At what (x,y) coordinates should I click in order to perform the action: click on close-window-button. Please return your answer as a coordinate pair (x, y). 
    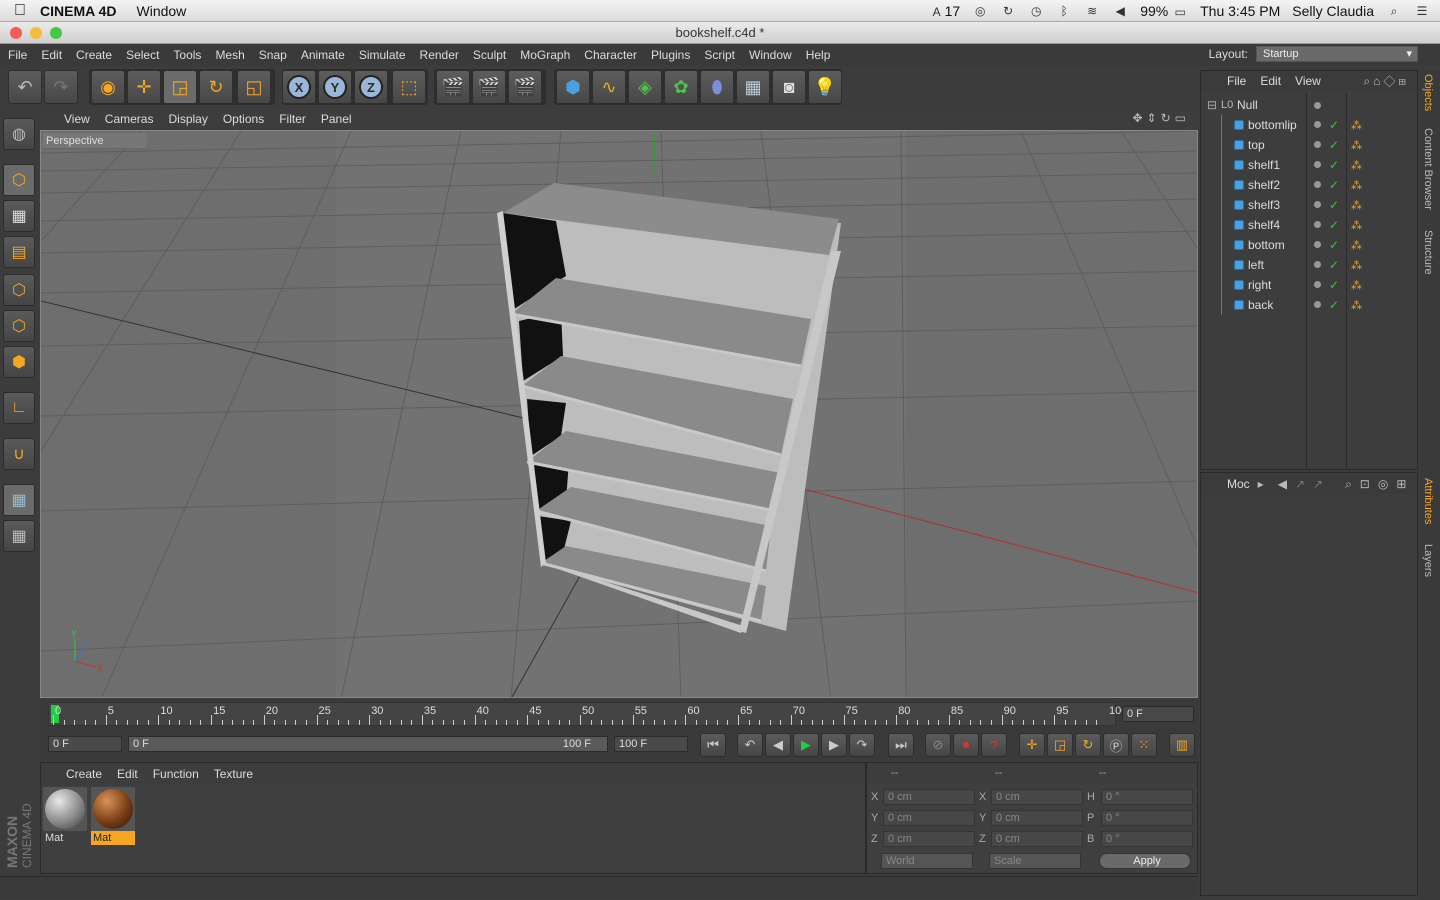
    Looking at the image, I should click on (16, 33).